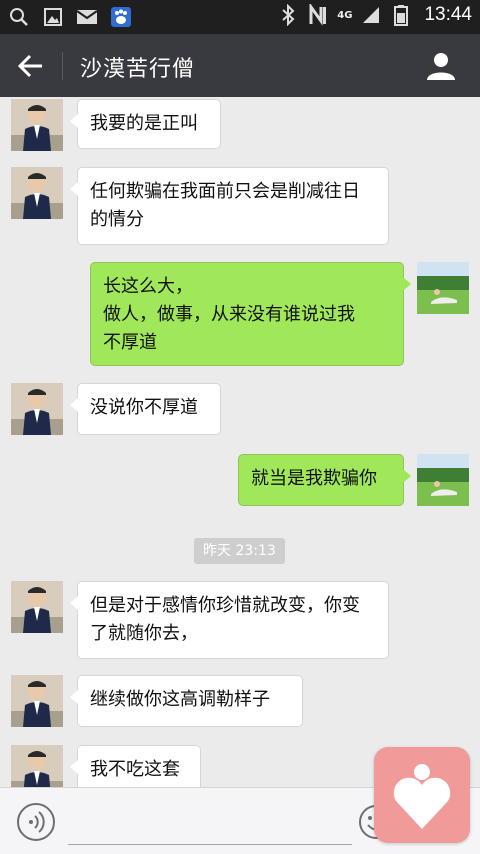 This screenshot has height=854, width=480. What do you see at coordinates (229, 314) in the screenshot?
I see `message-line: 做人，做事，从来没有谁说过我` at bounding box center [229, 314].